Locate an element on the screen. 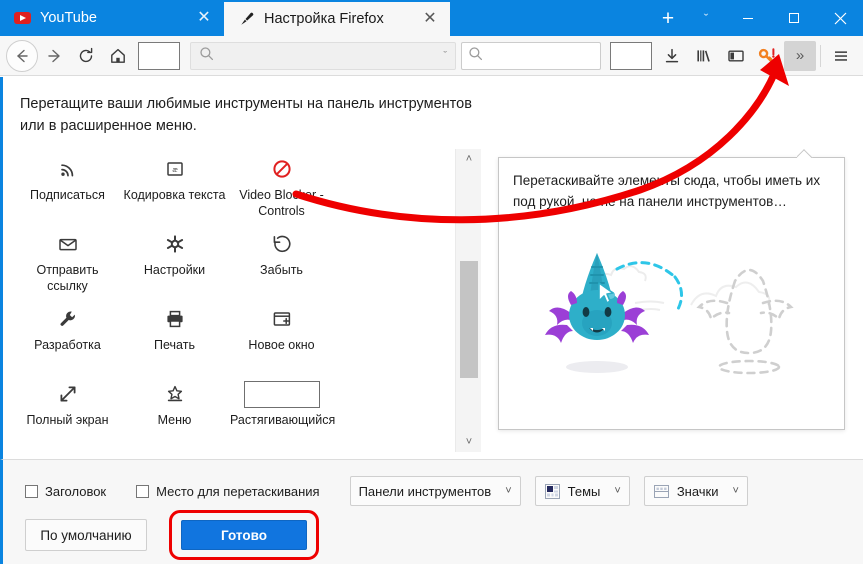 This screenshot has width=863, height=564. density-icon is located at coordinates (661, 491).